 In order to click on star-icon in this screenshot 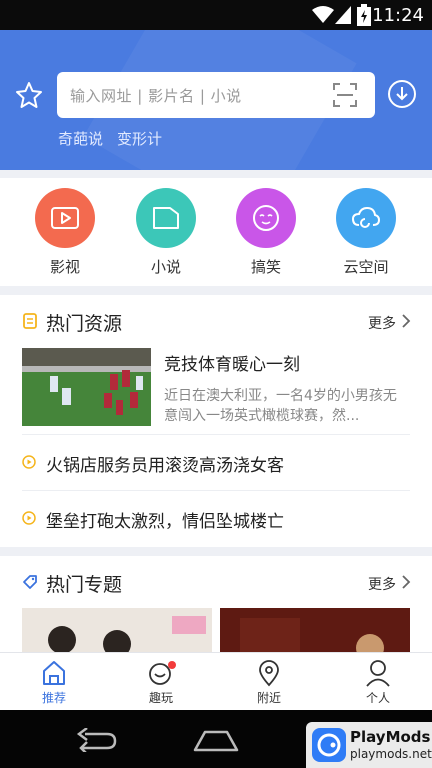, I will do `click(29, 95)`.